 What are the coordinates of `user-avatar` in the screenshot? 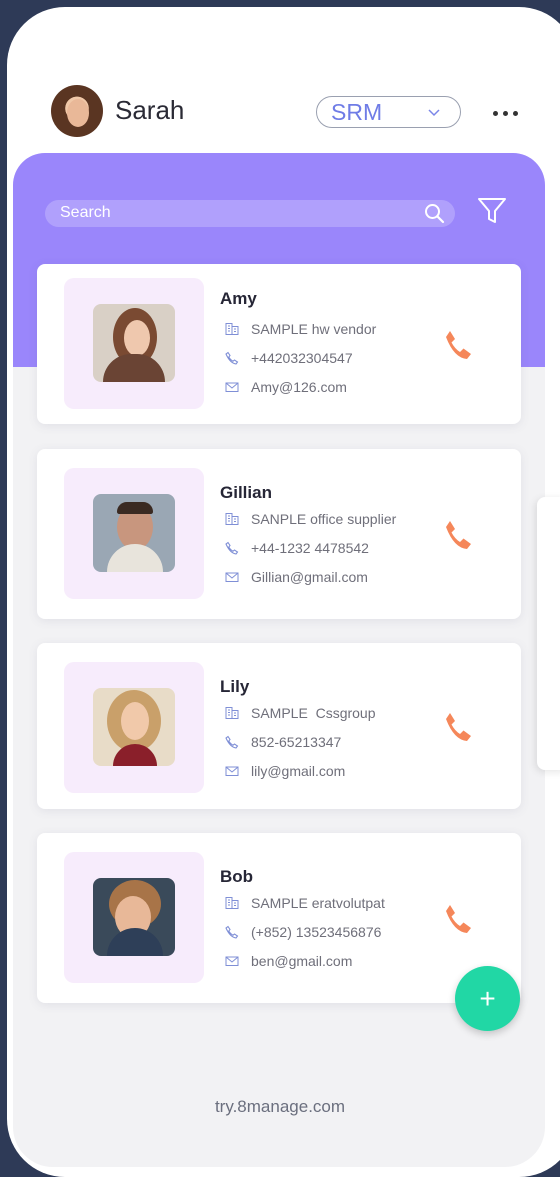 It's located at (77, 111).